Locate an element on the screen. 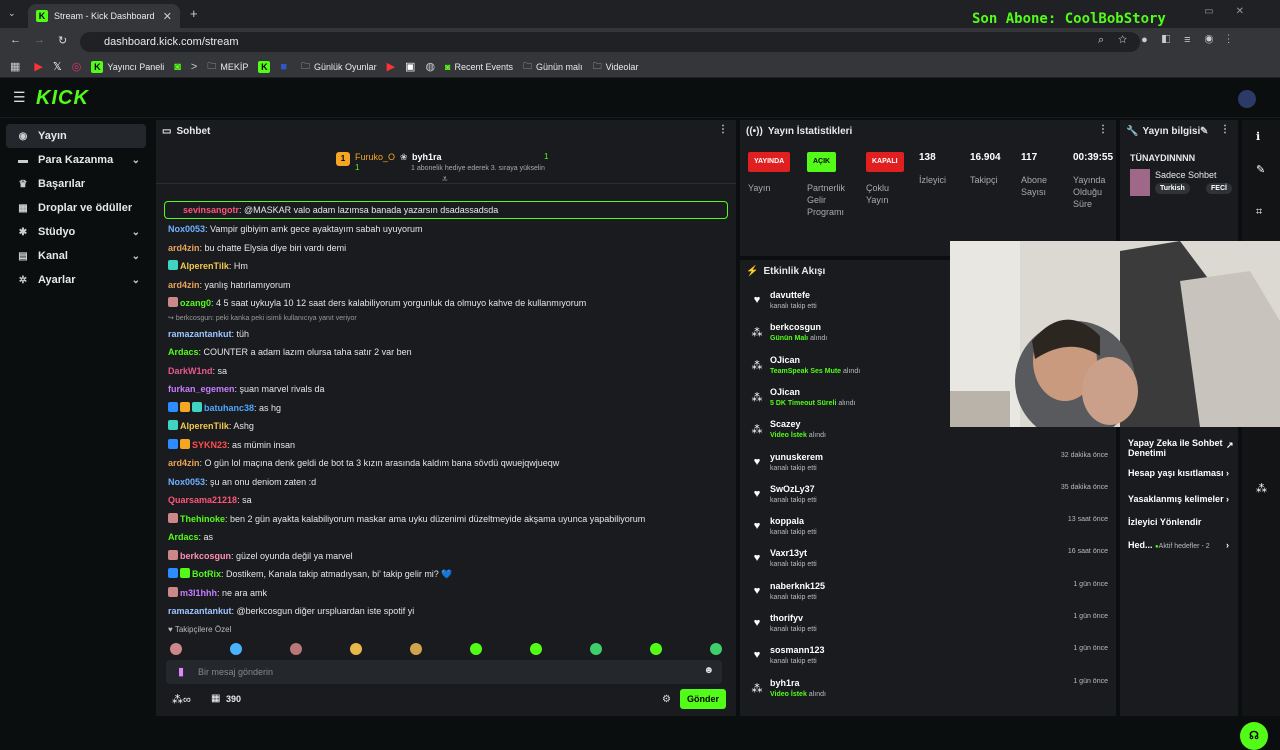 The image size is (1280, 750). bookmark-icon: ▣ is located at coordinates (410, 66).